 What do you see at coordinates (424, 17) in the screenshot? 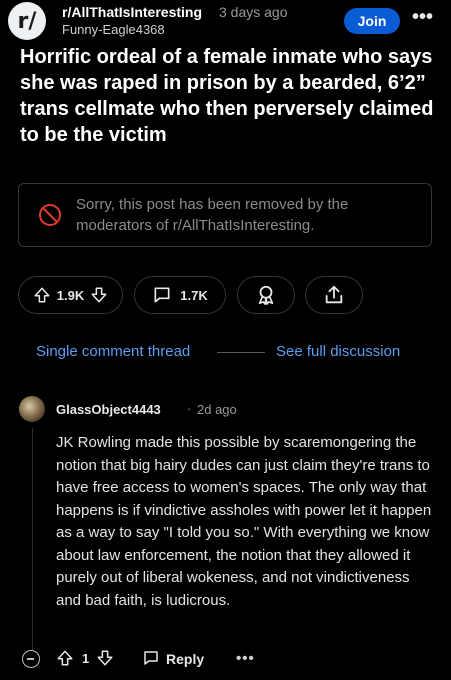
I see `post-more-button: •••` at bounding box center [424, 17].